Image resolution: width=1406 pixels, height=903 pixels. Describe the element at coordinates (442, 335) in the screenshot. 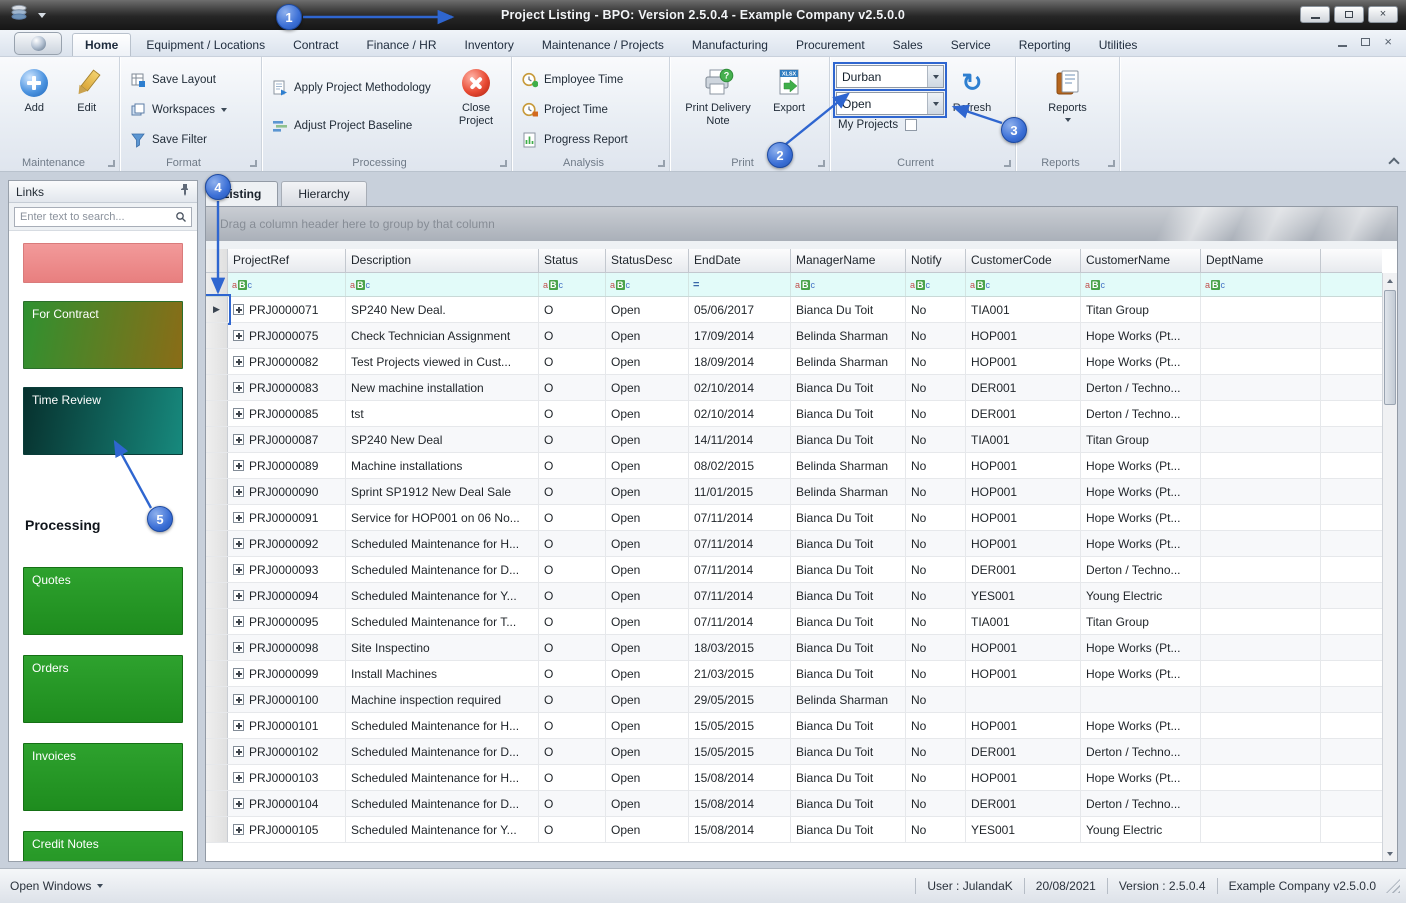

I see `cell-description: Check Technician Assignment` at that location.